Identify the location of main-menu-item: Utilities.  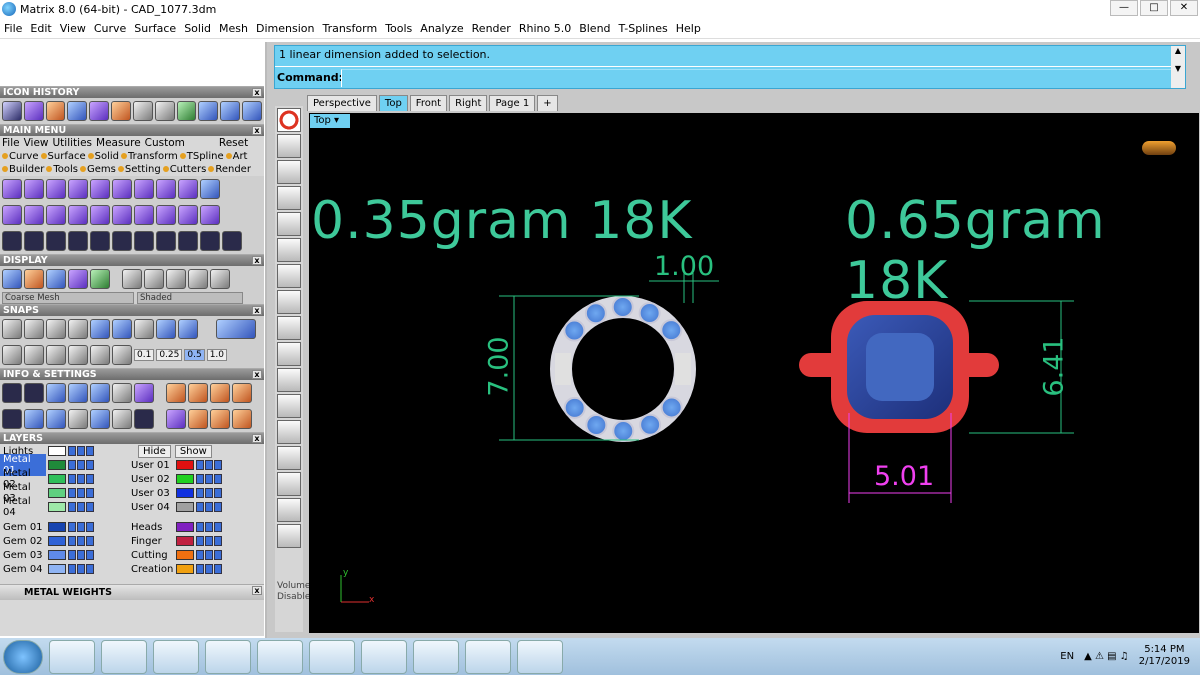
(73, 143).